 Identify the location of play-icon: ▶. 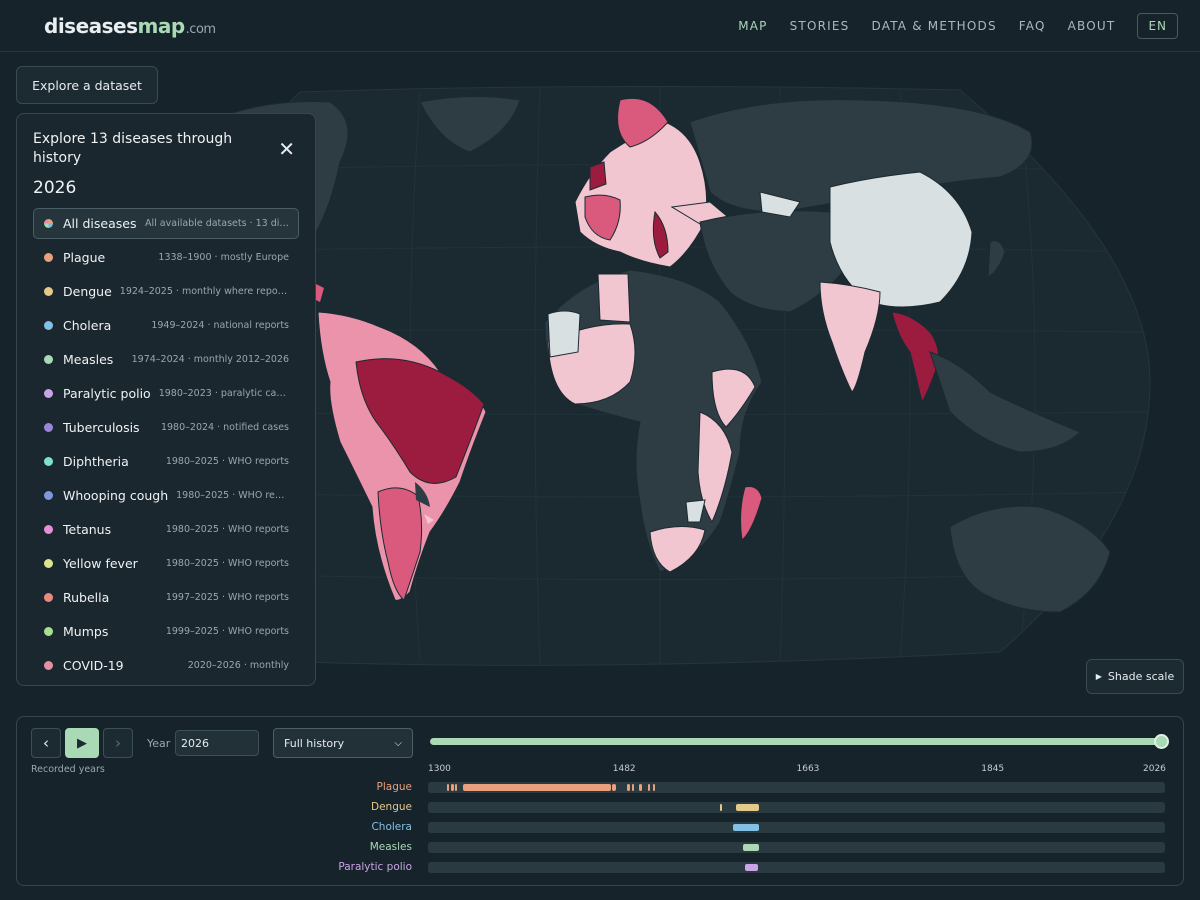
(1098, 676).